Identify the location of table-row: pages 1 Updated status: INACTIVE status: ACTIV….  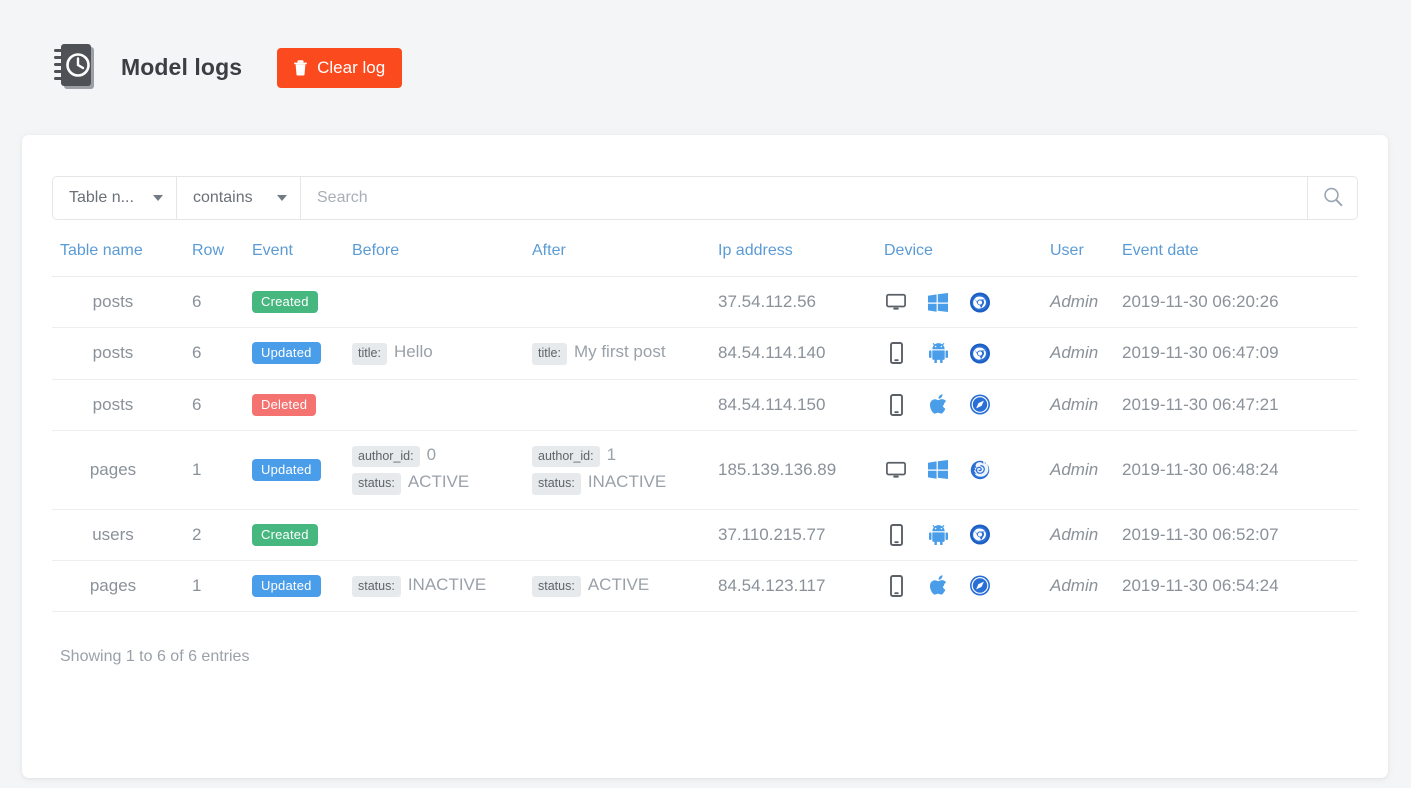
(705, 586).